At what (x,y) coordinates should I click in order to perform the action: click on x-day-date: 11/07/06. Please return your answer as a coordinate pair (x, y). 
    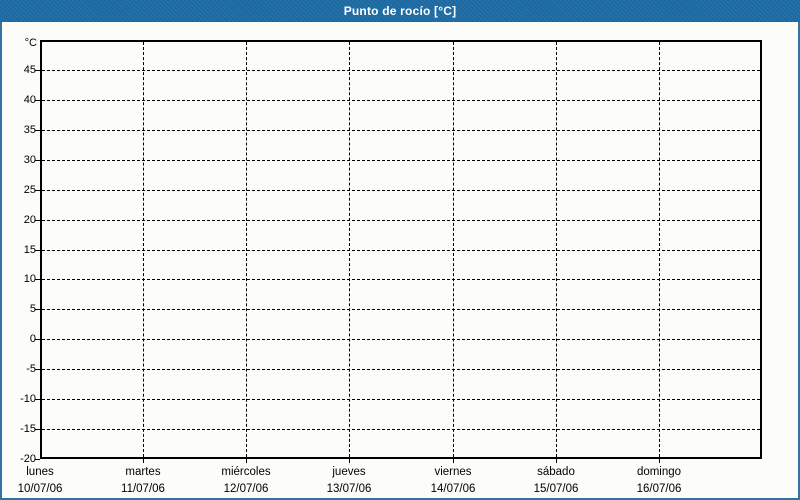
    Looking at the image, I should click on (143, 489).